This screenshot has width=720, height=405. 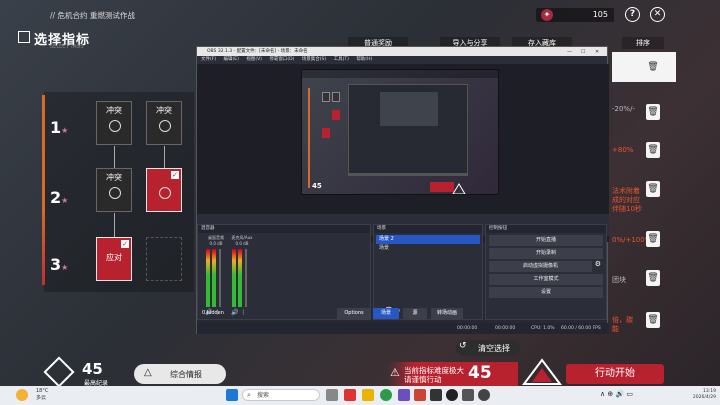 I want to click on clear-icon: ↺, so click(x=463, y=346).